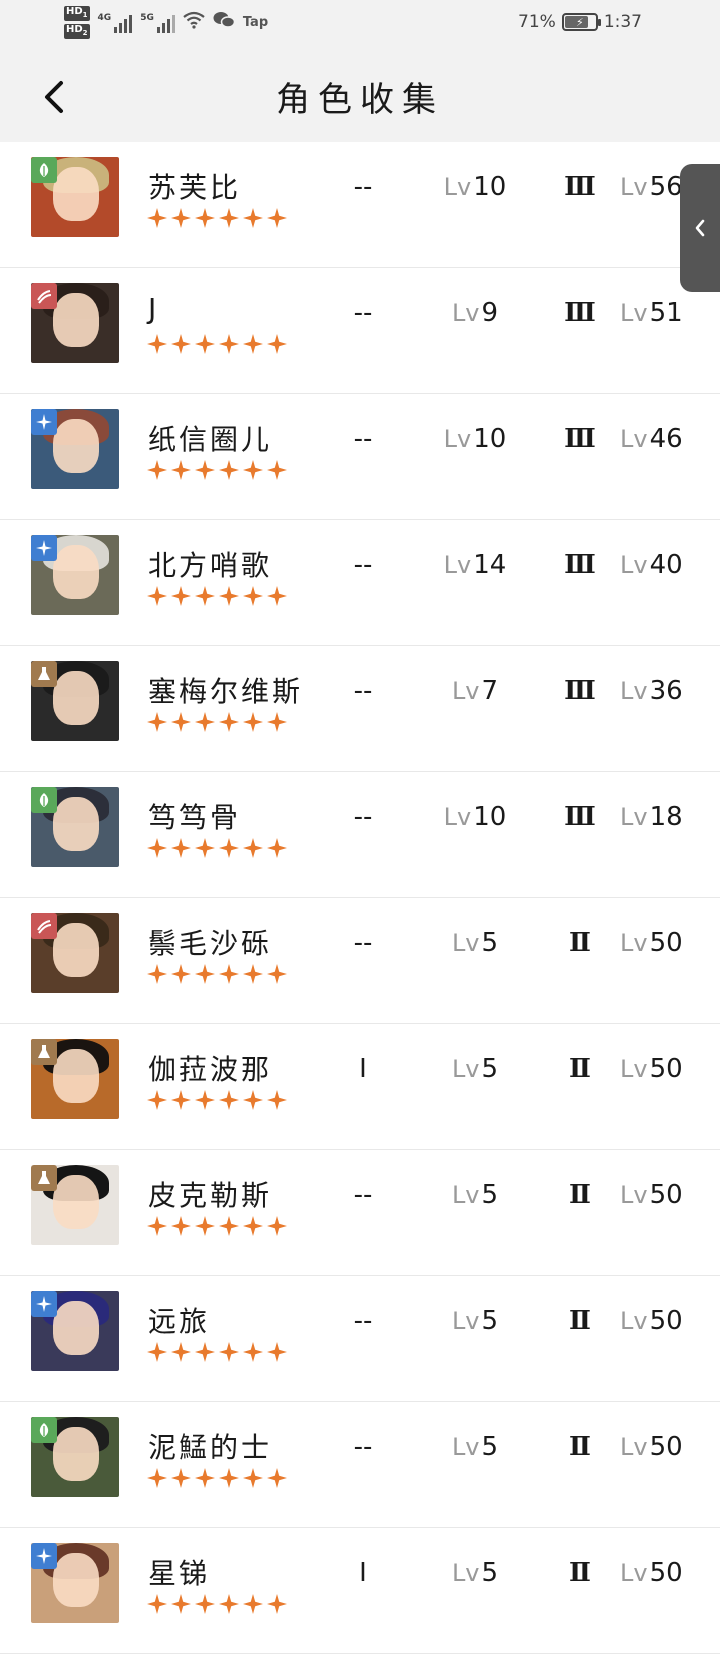 The width and height of the screenshot is (720, 1654). What do you see at coordinates (360, 709) in the screenshot?
I see `character-row: 塞梅尔维斯 -- Lv7 Ⅲ Lv36` at bounding box center [360, 709].